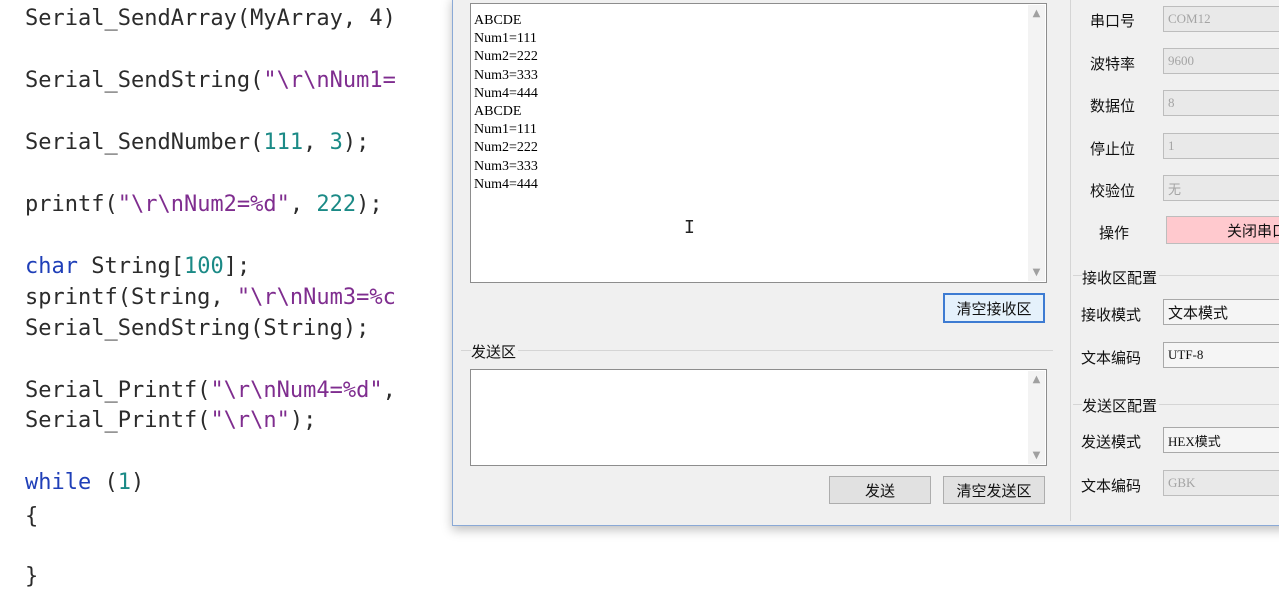  I want to click on port-select: COM12, so click(1221, 19).